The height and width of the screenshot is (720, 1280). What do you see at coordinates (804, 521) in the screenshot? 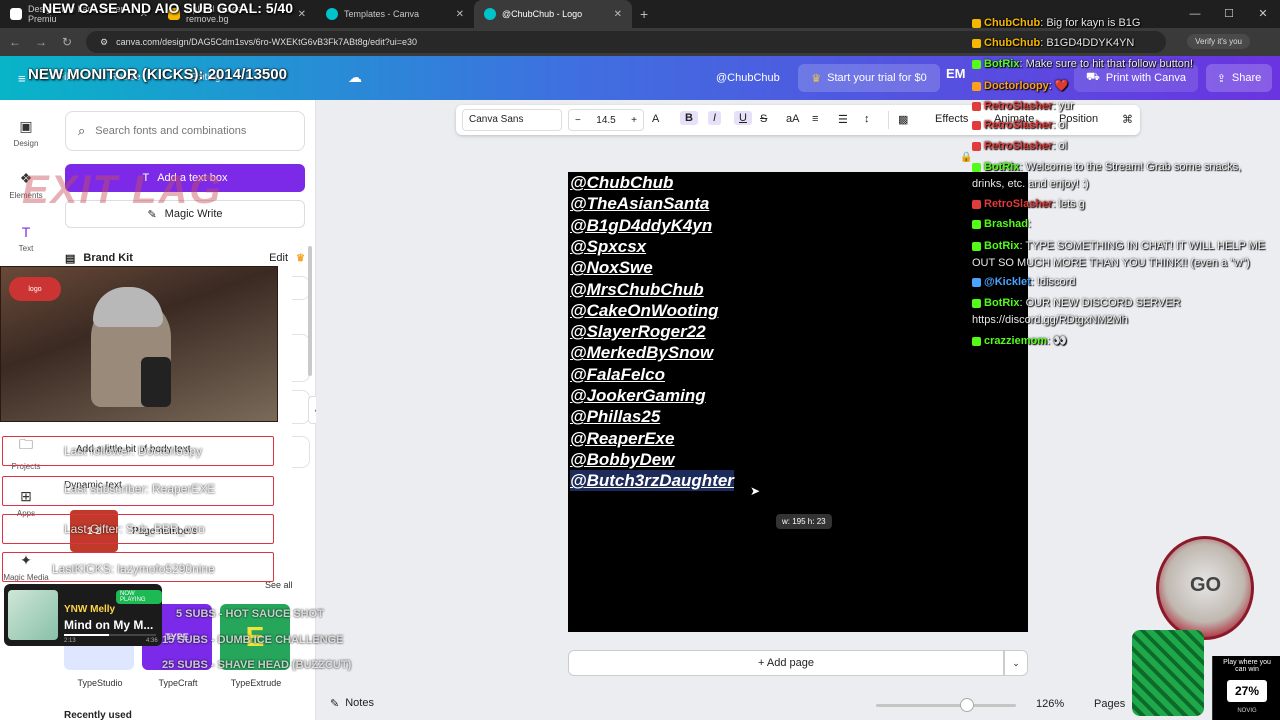
I see `size-tooltip: w: 195 h: 23` at bounding box center [804, 521].